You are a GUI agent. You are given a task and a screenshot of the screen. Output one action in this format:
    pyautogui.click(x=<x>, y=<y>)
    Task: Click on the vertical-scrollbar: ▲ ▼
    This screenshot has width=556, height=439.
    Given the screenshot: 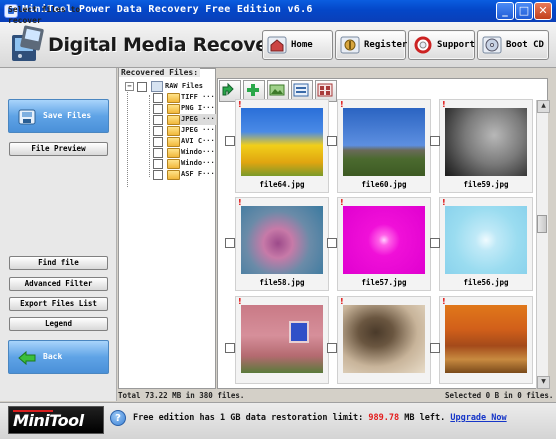 What is the action you would take?
    pyautogui.click(x=543, y=244)
    